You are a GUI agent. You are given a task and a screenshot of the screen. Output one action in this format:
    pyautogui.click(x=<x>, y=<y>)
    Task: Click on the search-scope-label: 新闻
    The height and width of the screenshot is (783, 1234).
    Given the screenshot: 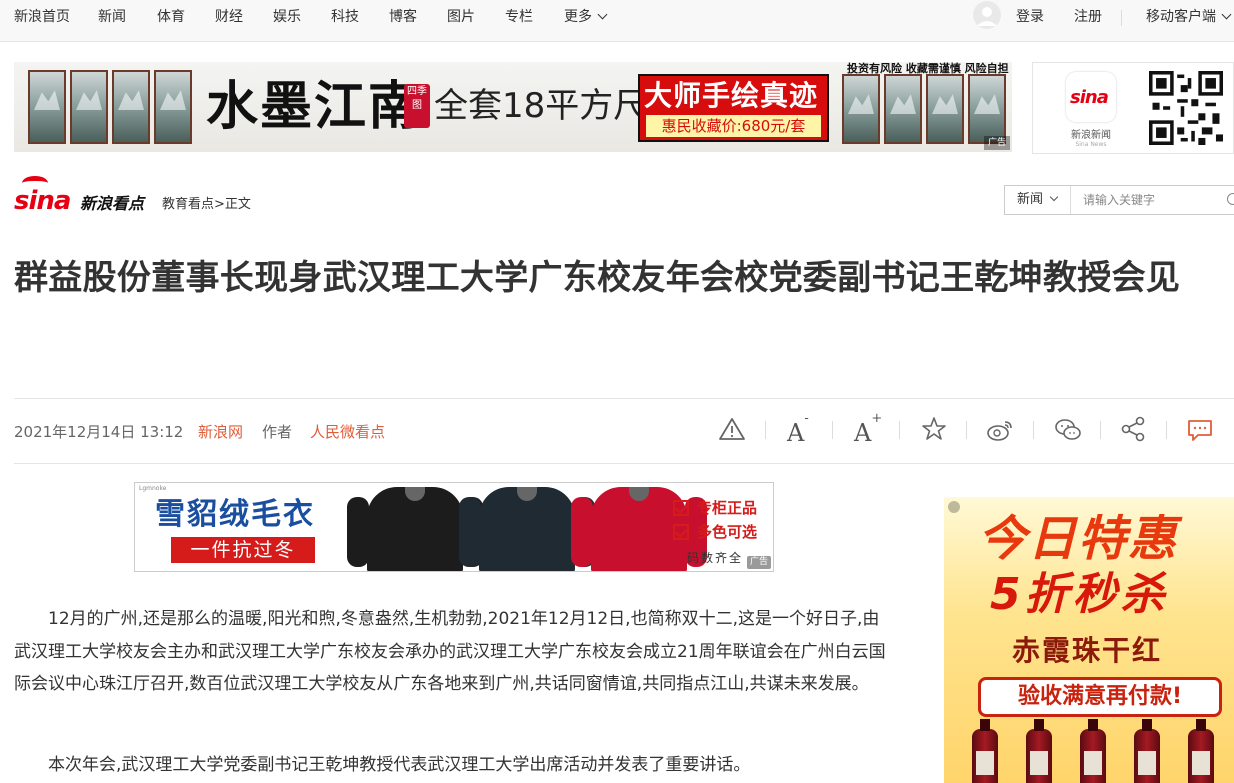 What is the action you would take?
    pyautogui.click(x=1030, y=199)
    